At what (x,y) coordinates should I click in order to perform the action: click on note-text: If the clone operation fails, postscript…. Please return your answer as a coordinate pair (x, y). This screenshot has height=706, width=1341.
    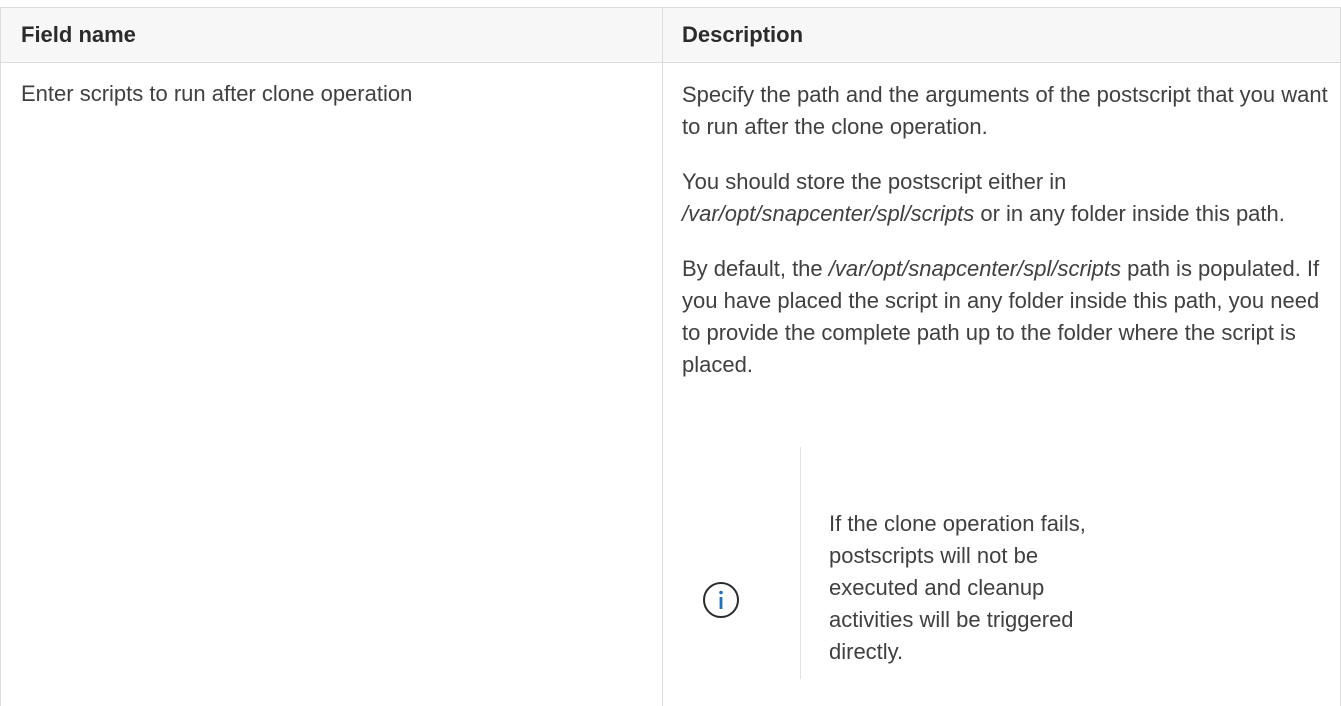
    Looking at the image, I should click on (957, 587).